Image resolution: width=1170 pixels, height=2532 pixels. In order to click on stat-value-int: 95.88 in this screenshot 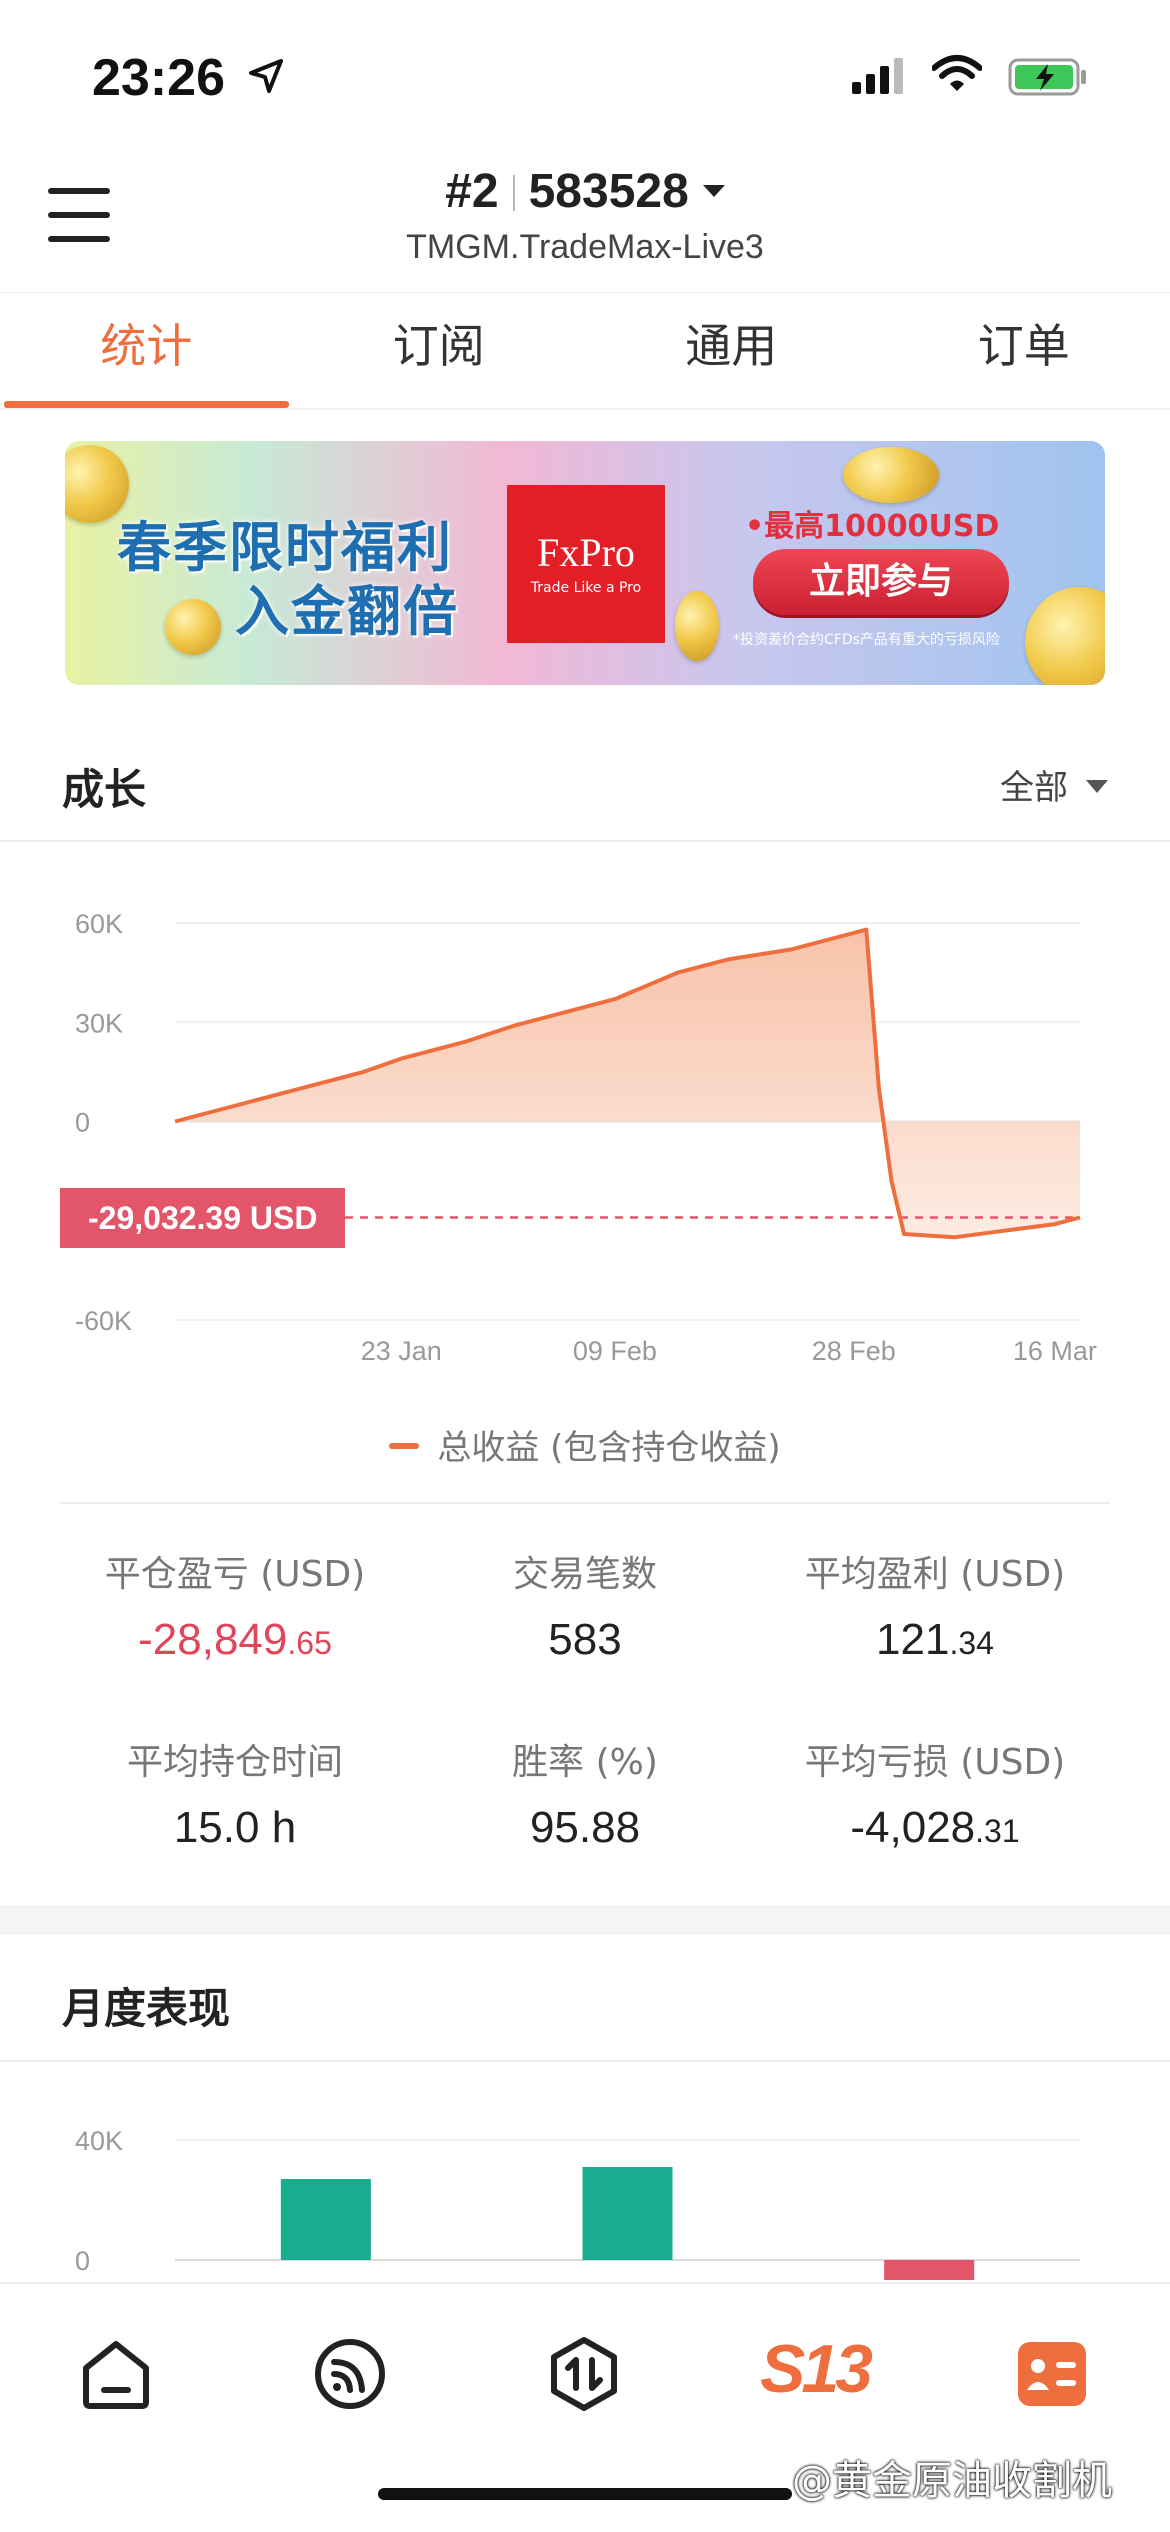, I will do `click(585, 1827)`.